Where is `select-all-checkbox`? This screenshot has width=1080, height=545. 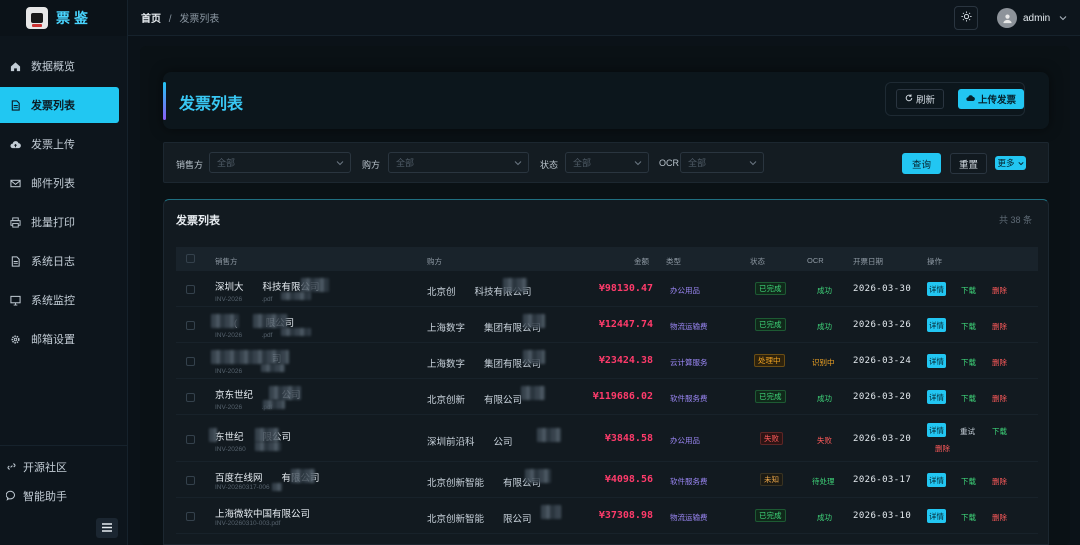 select-all-checkbox is located at coordinates (190, 258).